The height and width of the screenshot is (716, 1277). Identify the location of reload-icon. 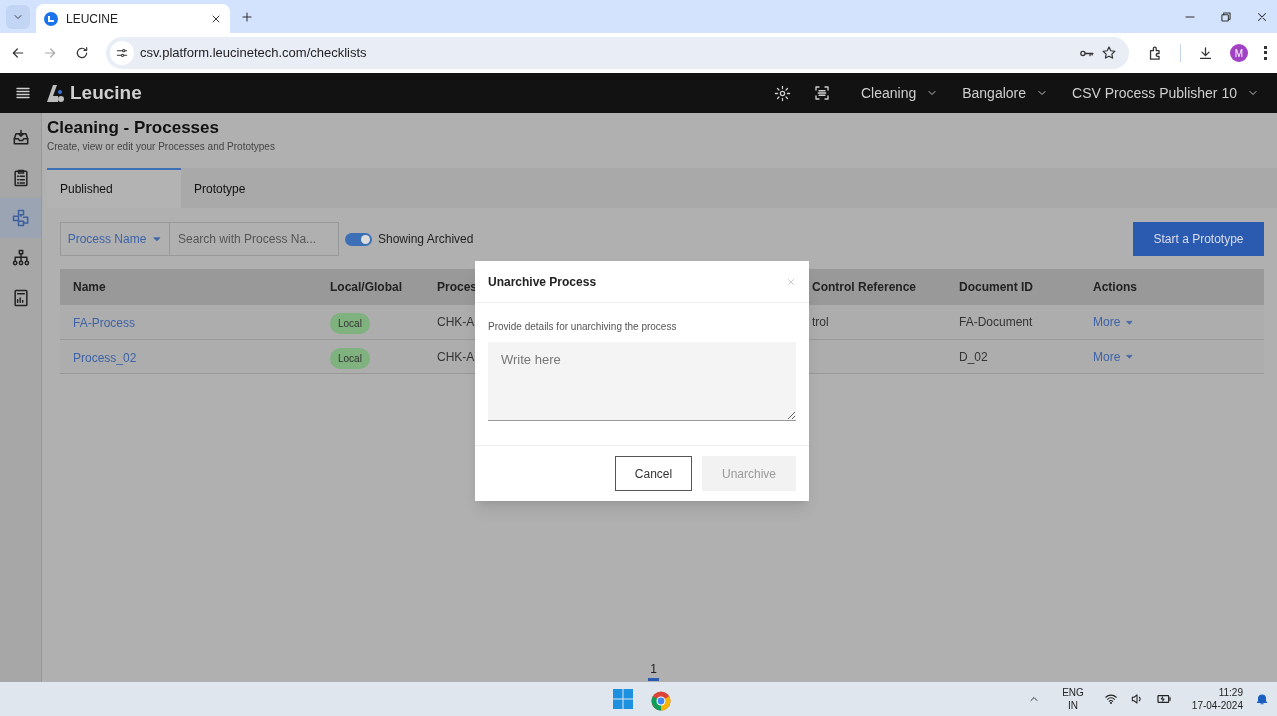
(82, 53).